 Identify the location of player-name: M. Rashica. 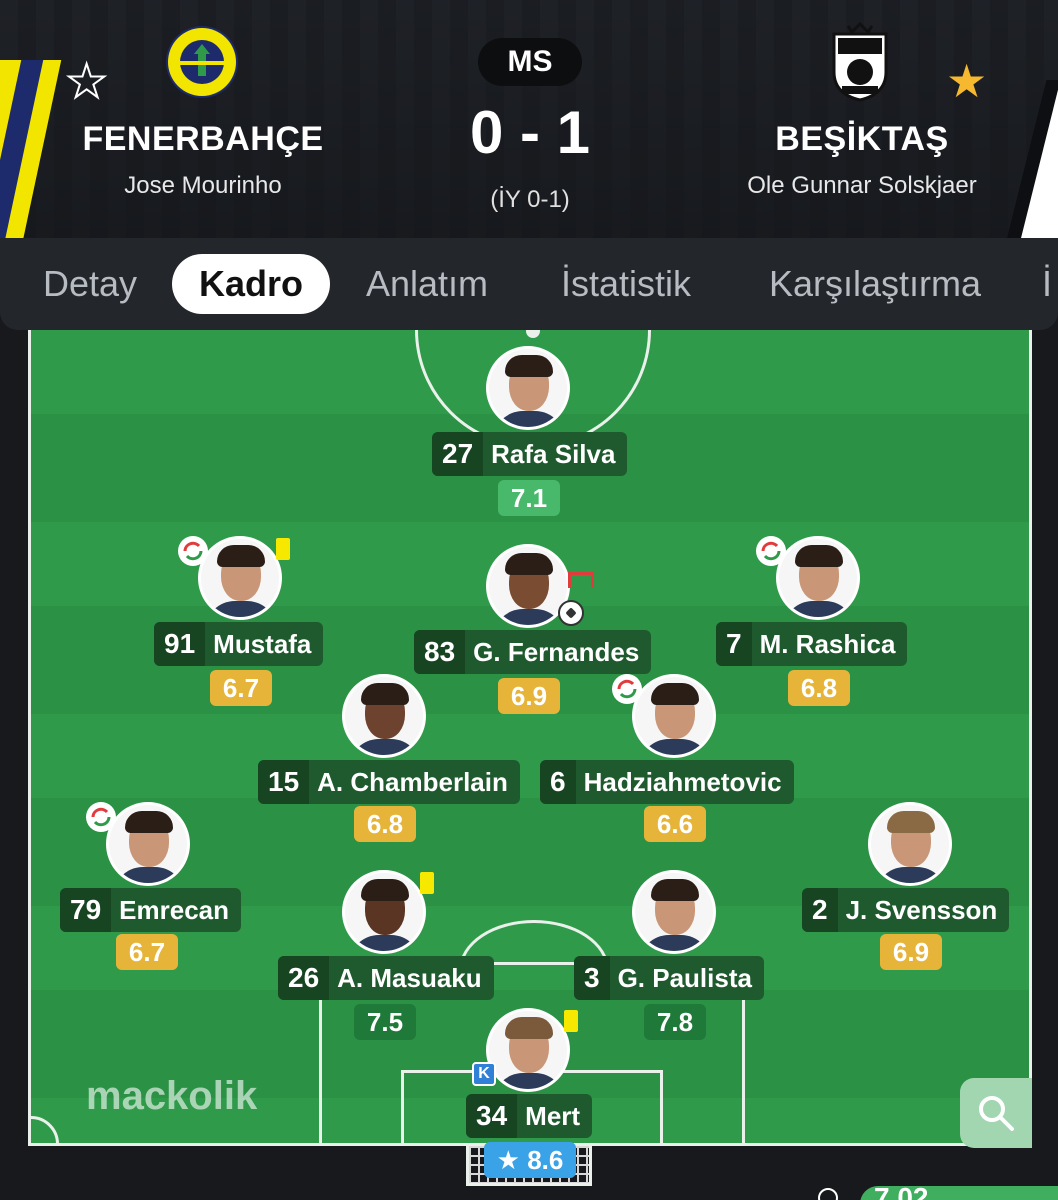
(827, 643).